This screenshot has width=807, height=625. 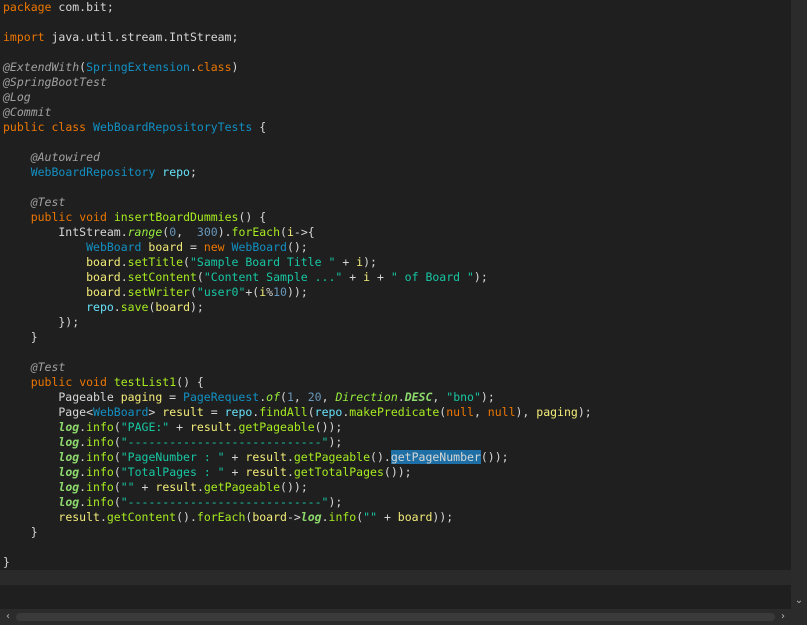 I want to click on code-line: public void insertBoardDummies() {, so click(x=397, y=217).